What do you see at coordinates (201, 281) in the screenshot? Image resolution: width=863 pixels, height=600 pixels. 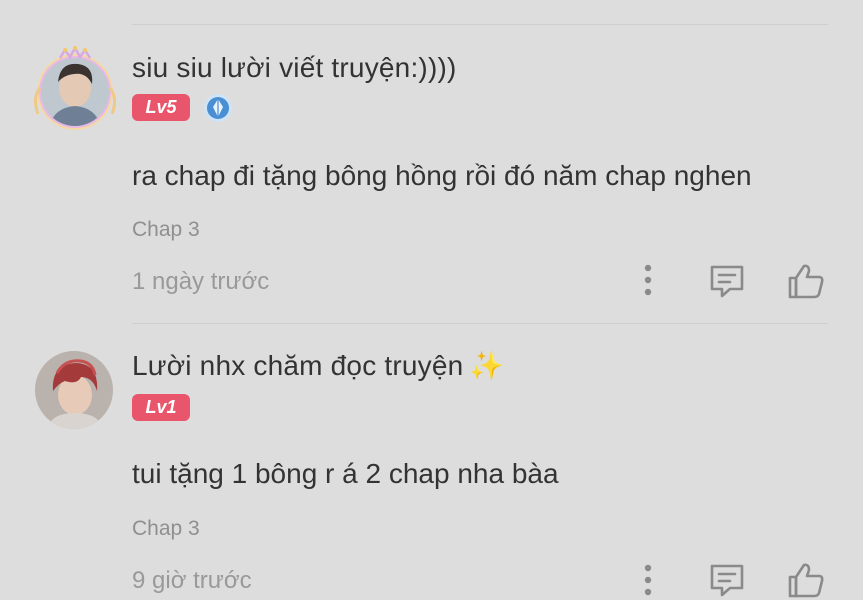 I see `timestamp: 1 ngày trước` at bounding box center [201, 281].